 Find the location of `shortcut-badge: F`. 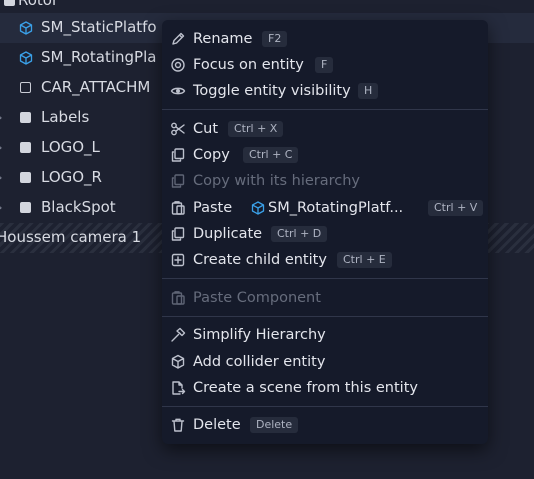

shortcut-badge: F is located at coordinates (324, 65).